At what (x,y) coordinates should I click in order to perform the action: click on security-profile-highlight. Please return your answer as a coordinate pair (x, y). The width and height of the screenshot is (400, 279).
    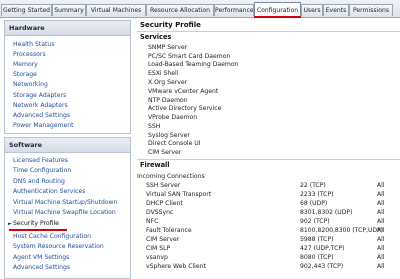
    Looking at the image, I should click on (38, 230).